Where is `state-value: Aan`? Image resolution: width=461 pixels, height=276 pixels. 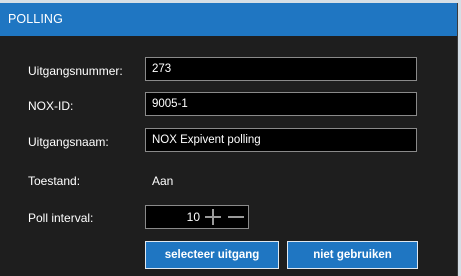
state-value: Aan is located at coordinates (163, 181).